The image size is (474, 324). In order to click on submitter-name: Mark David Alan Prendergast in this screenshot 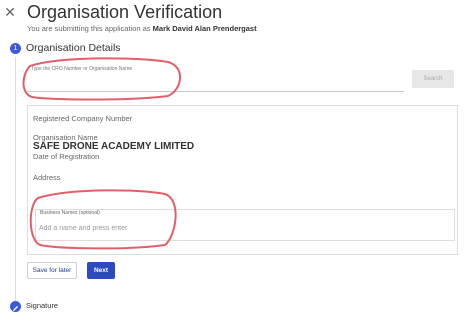, I will do `click(204, 28)`.